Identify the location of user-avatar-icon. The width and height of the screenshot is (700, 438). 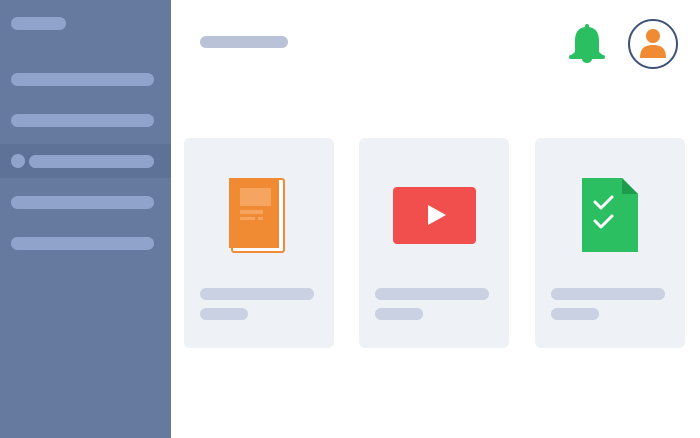
(653, 44).